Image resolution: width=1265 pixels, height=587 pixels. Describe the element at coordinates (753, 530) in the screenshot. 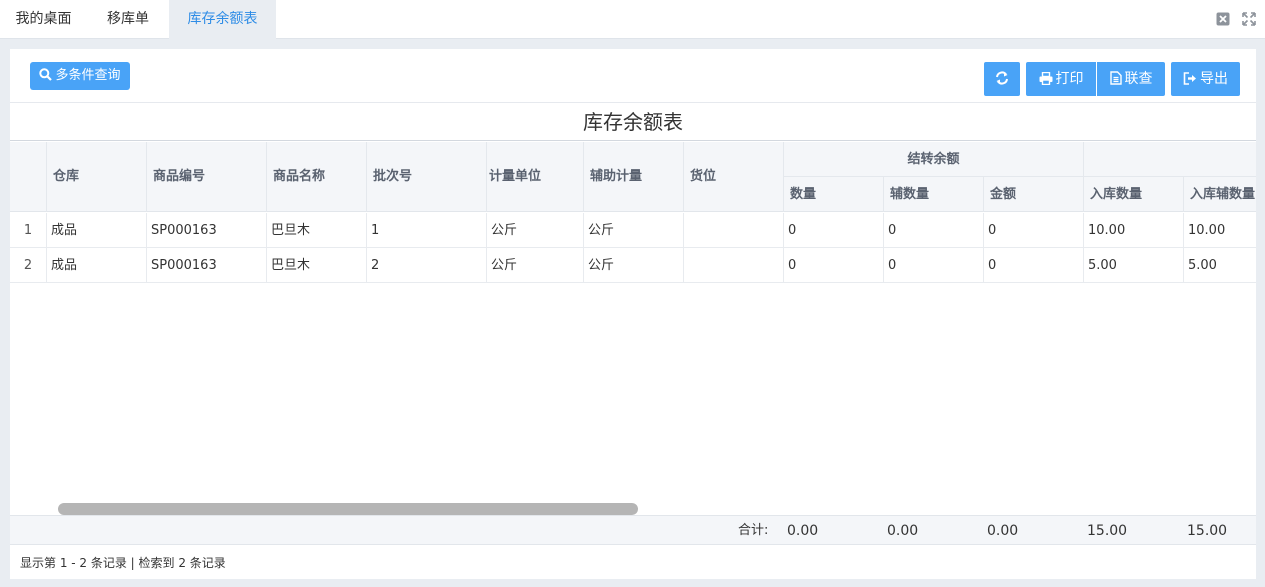

I see `totals-label: 合计:` at that location.